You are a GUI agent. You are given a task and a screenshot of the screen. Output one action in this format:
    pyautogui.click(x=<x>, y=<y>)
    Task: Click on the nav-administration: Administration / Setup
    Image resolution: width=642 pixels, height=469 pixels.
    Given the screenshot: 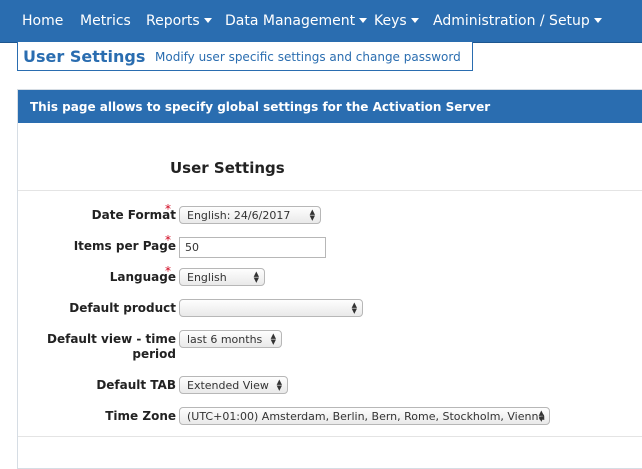 What is the action you would take?
    pyautogui.click(x=517, y=21)
    